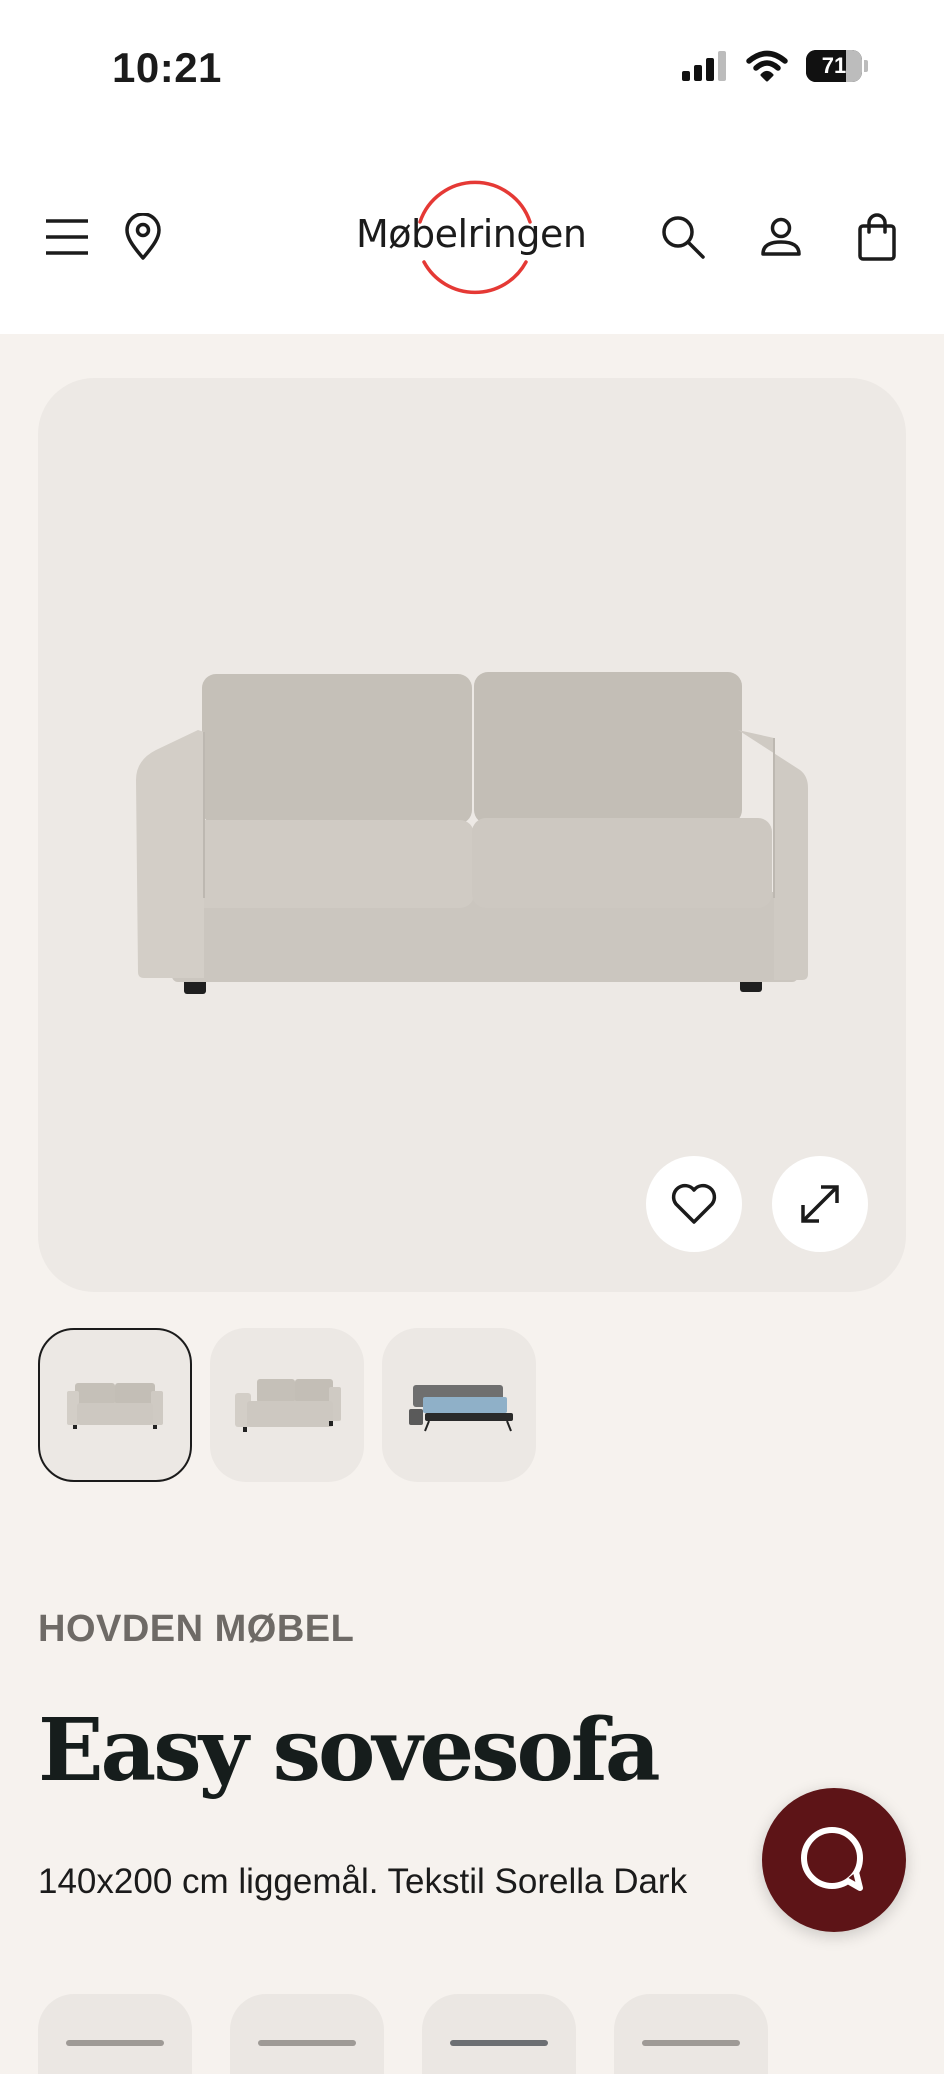 The width and height of the screenshot is (944, 2074). What do you see at coordinates (877, 237) in the screenshot?
I see `shopping-bag-icon` at bounding box center [877, 237].